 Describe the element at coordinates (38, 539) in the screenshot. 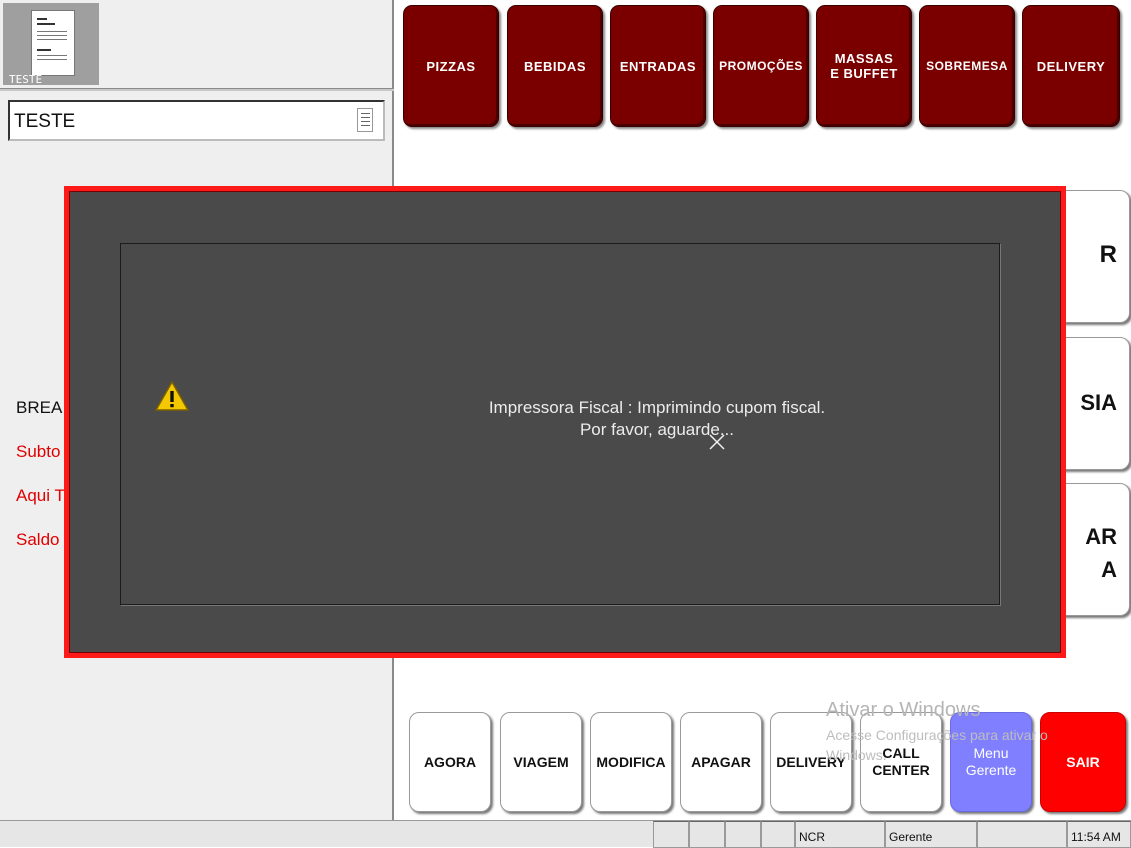

I see `balance-label: Saldo` at that location.